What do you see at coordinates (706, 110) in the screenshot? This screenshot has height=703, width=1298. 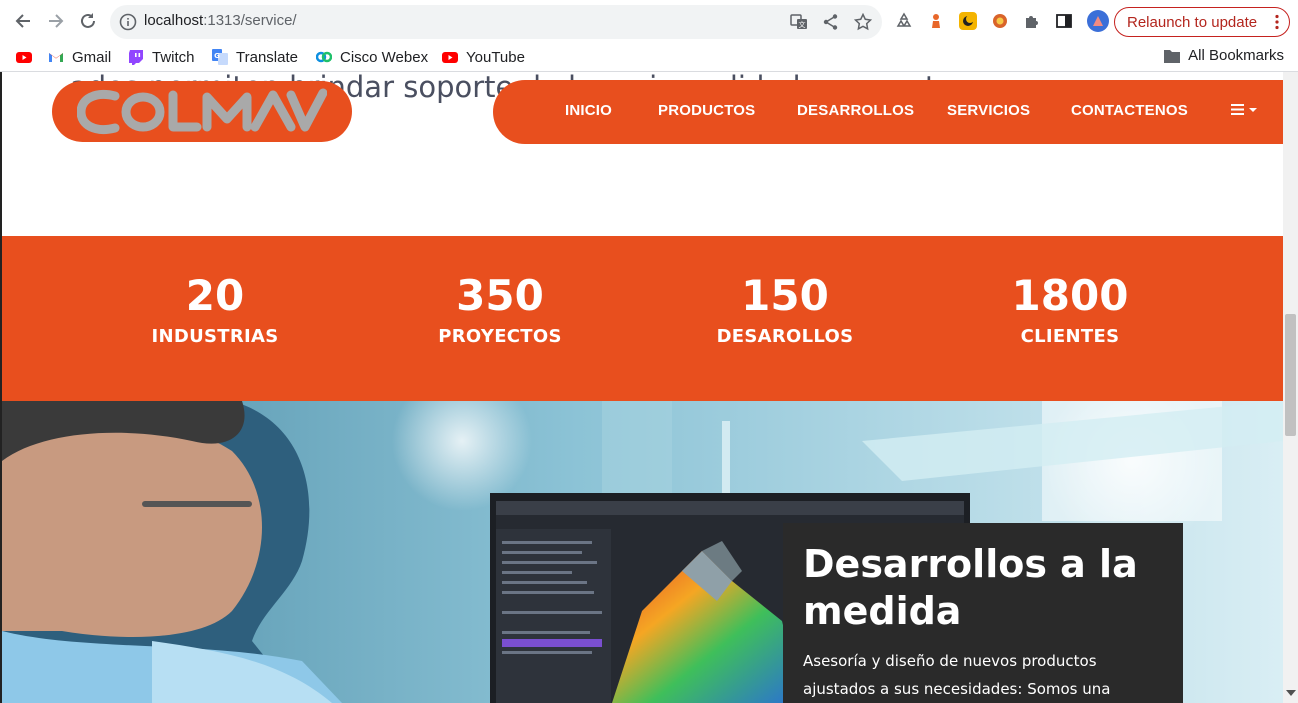 I see `nav-productos: PRODUCTOS` at bounding box center [706, 110].